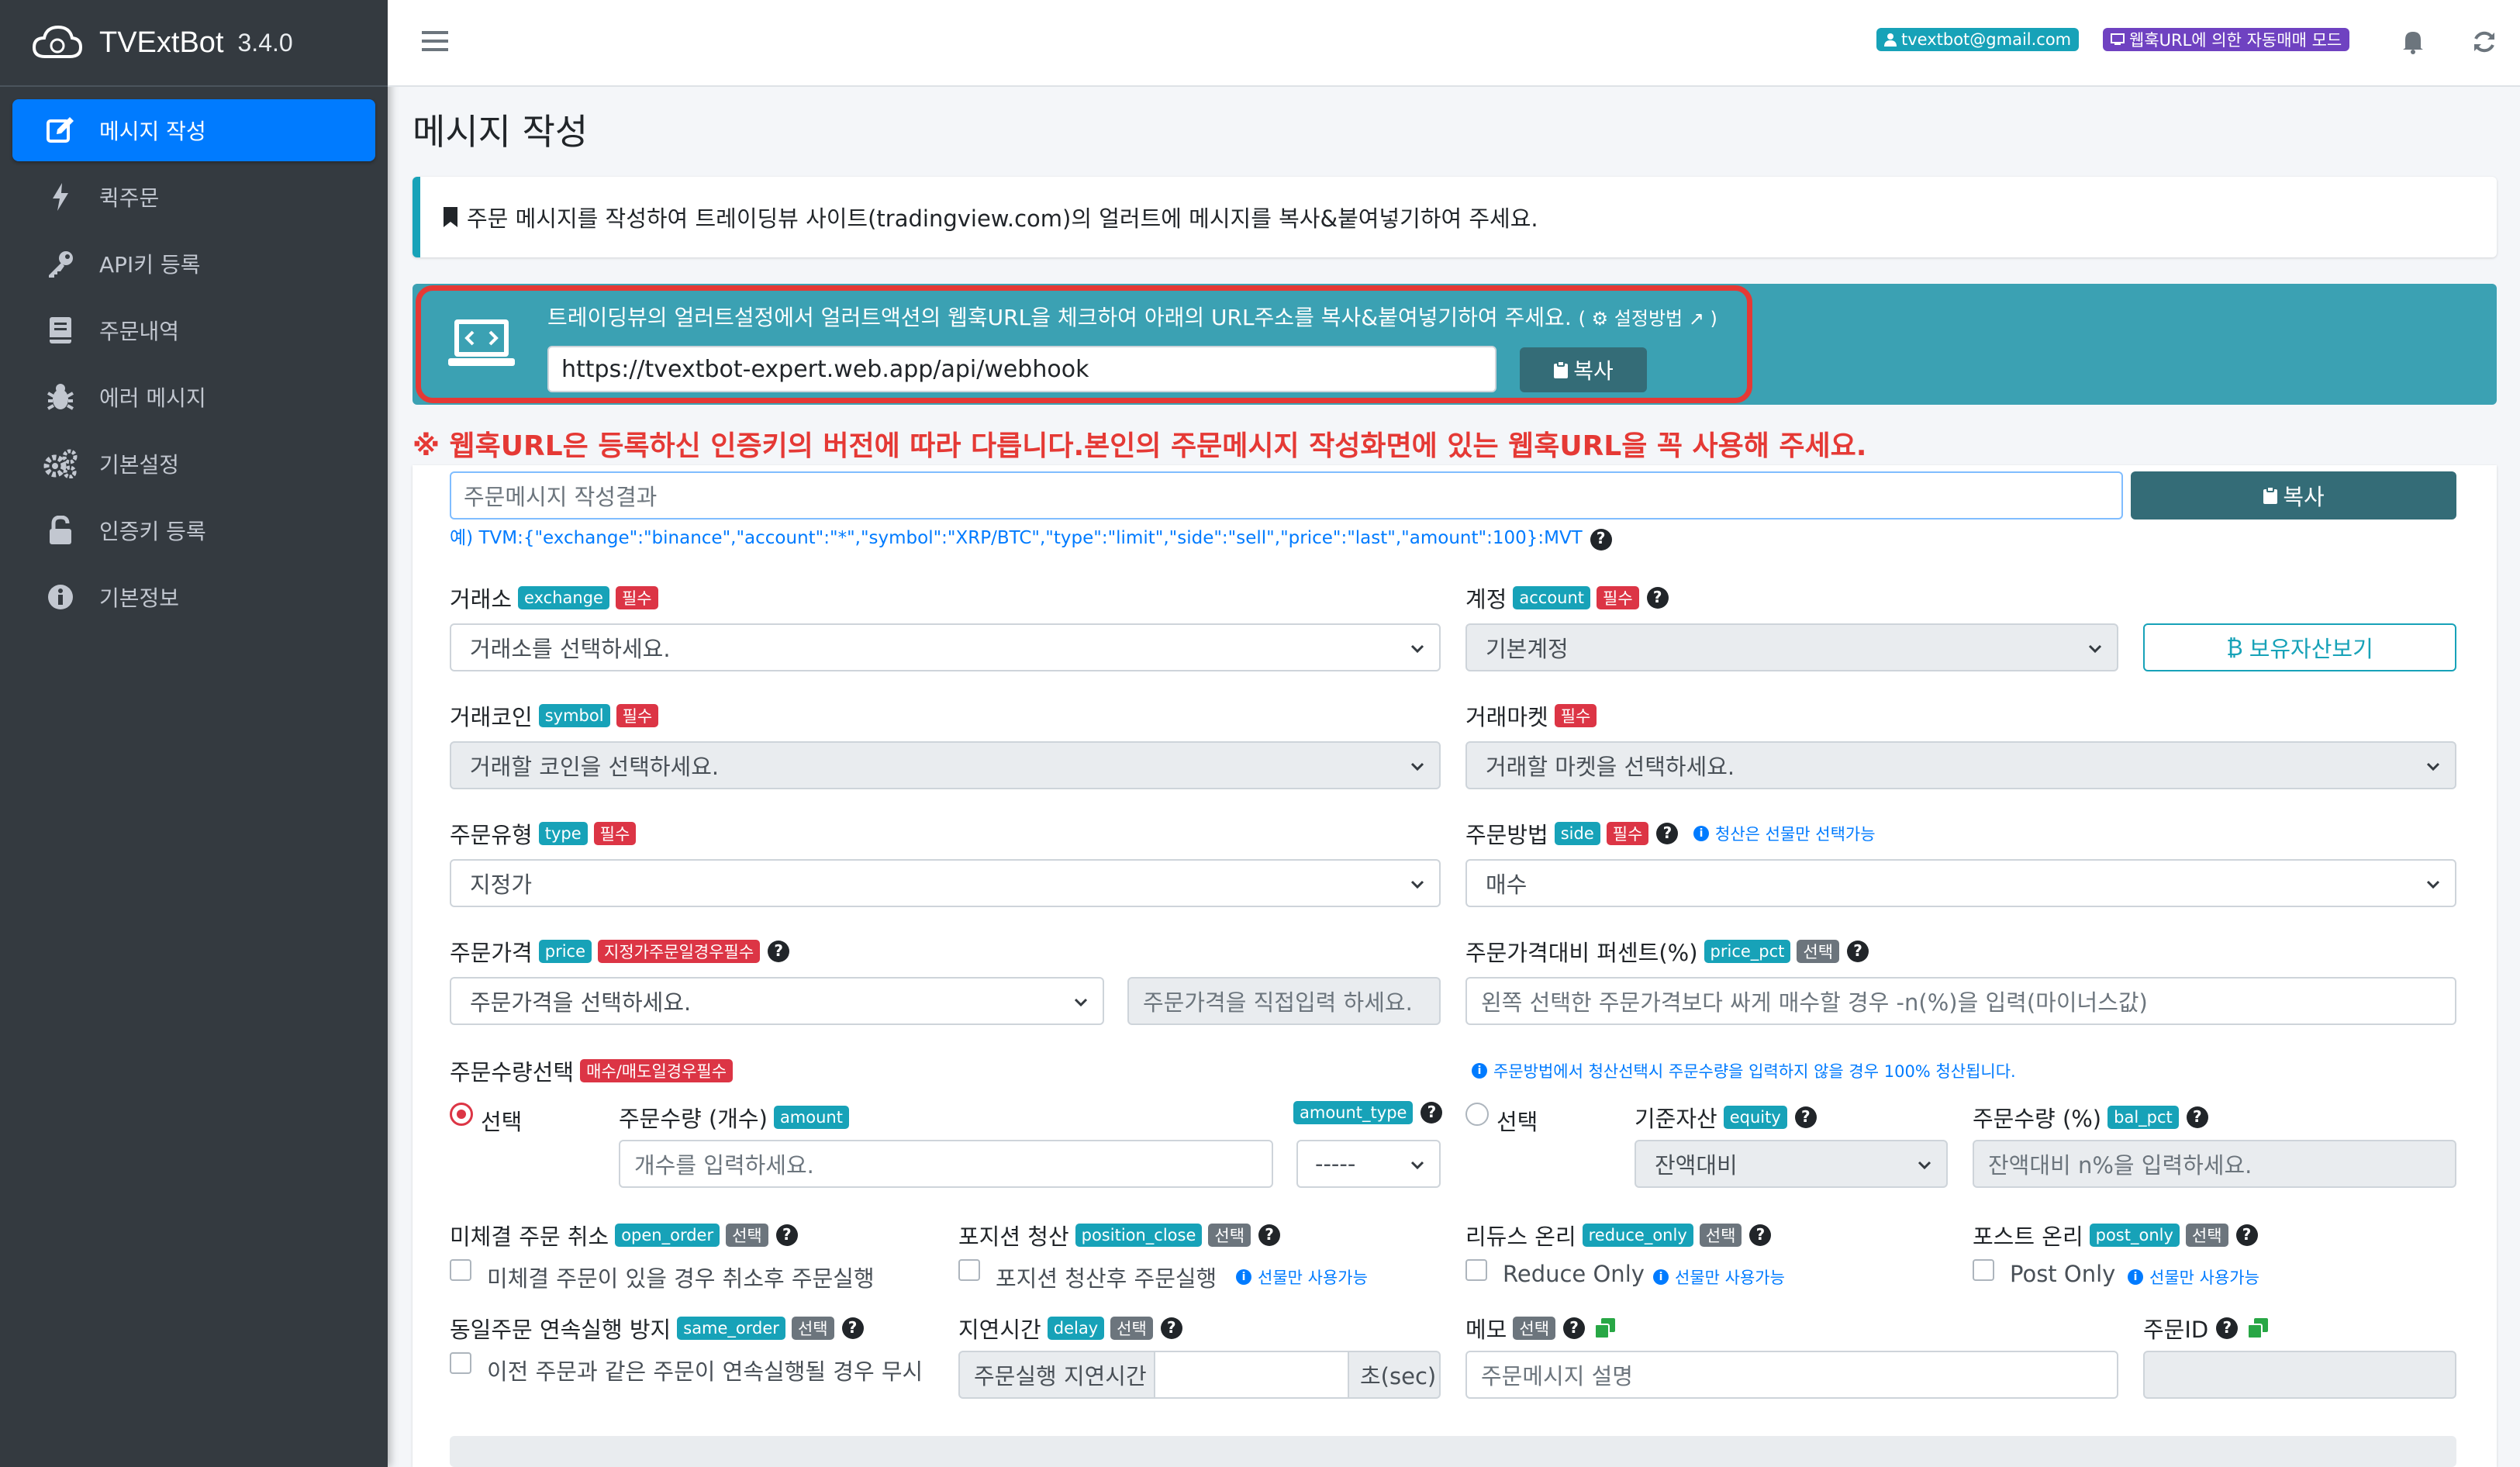 This screenshot has height=1467, width=2520. I want to click on sidebar-item-label: API키 등록, so click(150, 265).